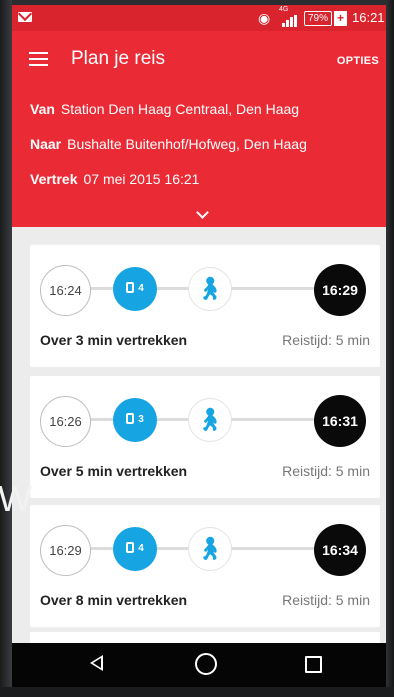  What do you see at coordinates (42, 109) in the screenshot?
I see `from-label: Van` at bounding box center [42, 109].